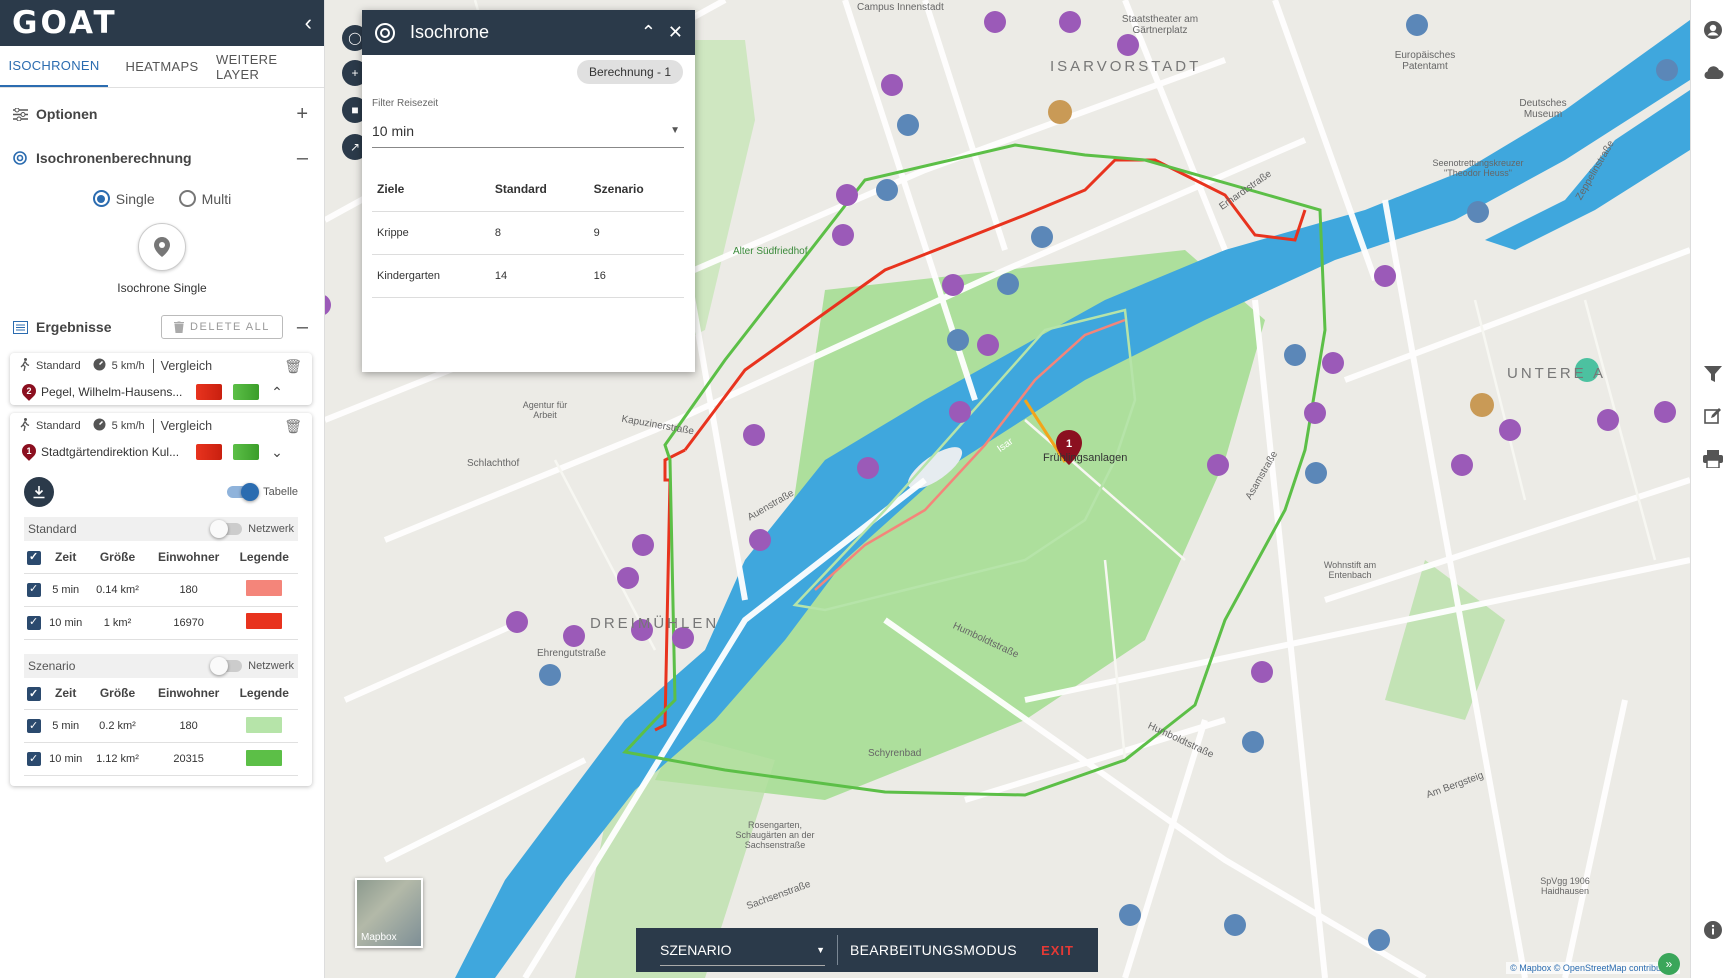 Image resolution: width=1735 pixels, height=978 pixels. Describe the element at coordinates (302, 114) in the screenshot. I see `expand-plus-icon: +` at that location.